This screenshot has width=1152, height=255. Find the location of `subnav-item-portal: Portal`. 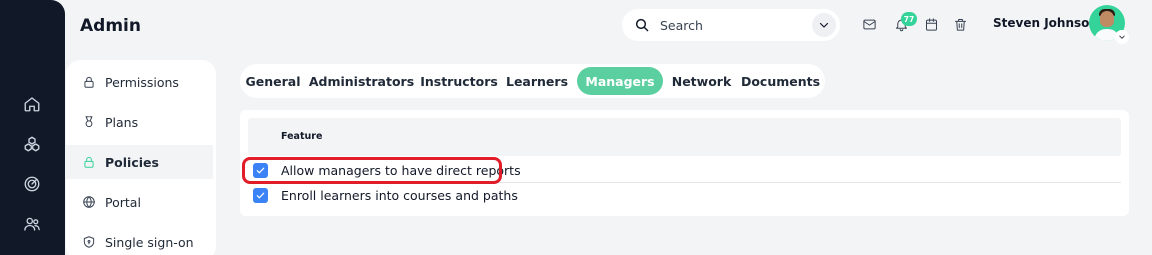

subnav-item-portal: Portal is located at coordinates (139, 202).